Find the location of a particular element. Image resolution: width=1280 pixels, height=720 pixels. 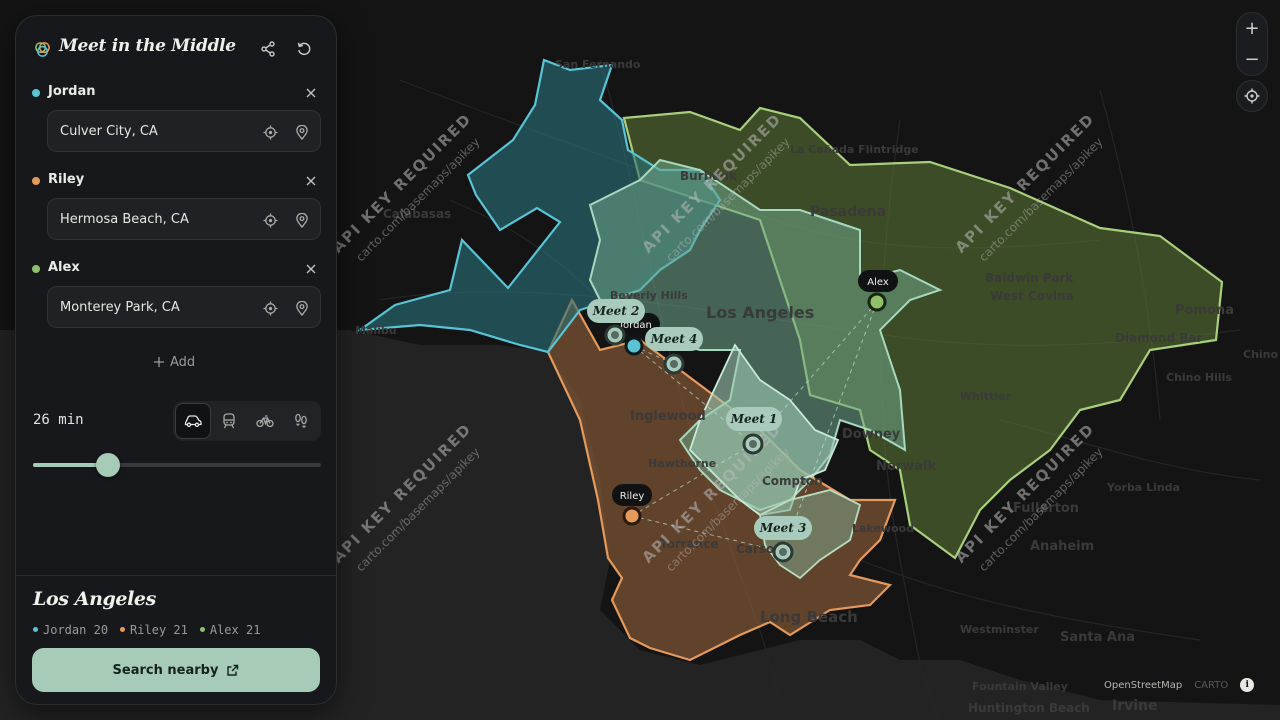

travel-mode-selector is located at coordinates (247, 421).